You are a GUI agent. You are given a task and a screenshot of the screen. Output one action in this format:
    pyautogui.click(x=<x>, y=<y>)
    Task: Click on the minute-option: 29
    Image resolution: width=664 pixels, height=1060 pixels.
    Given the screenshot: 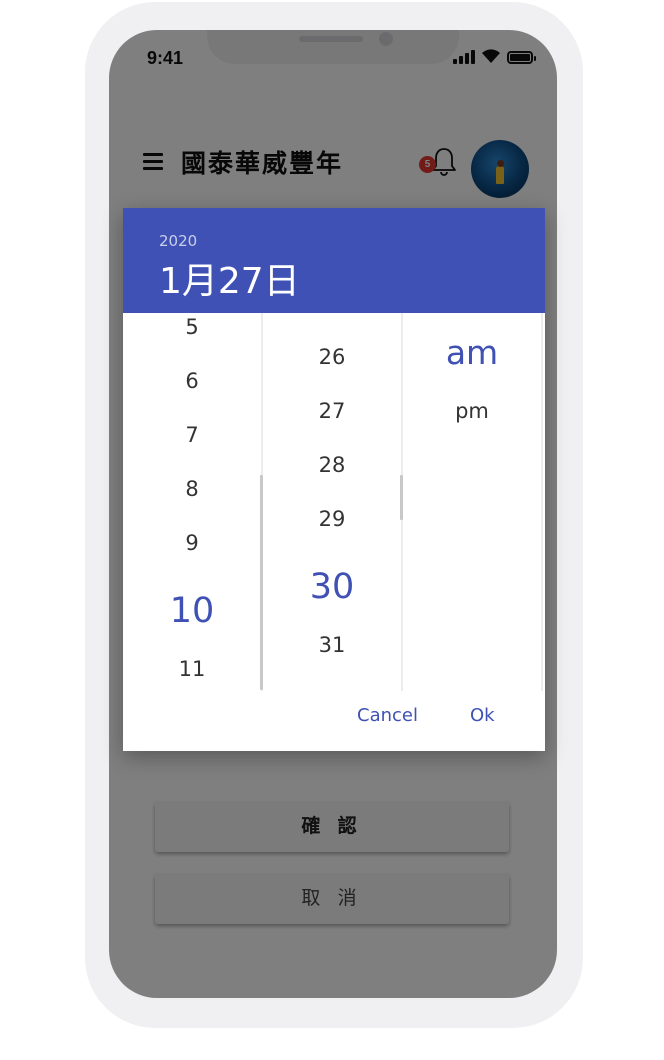 What is the action you would take?
    pyautogui.click(x=332, y=519)
    